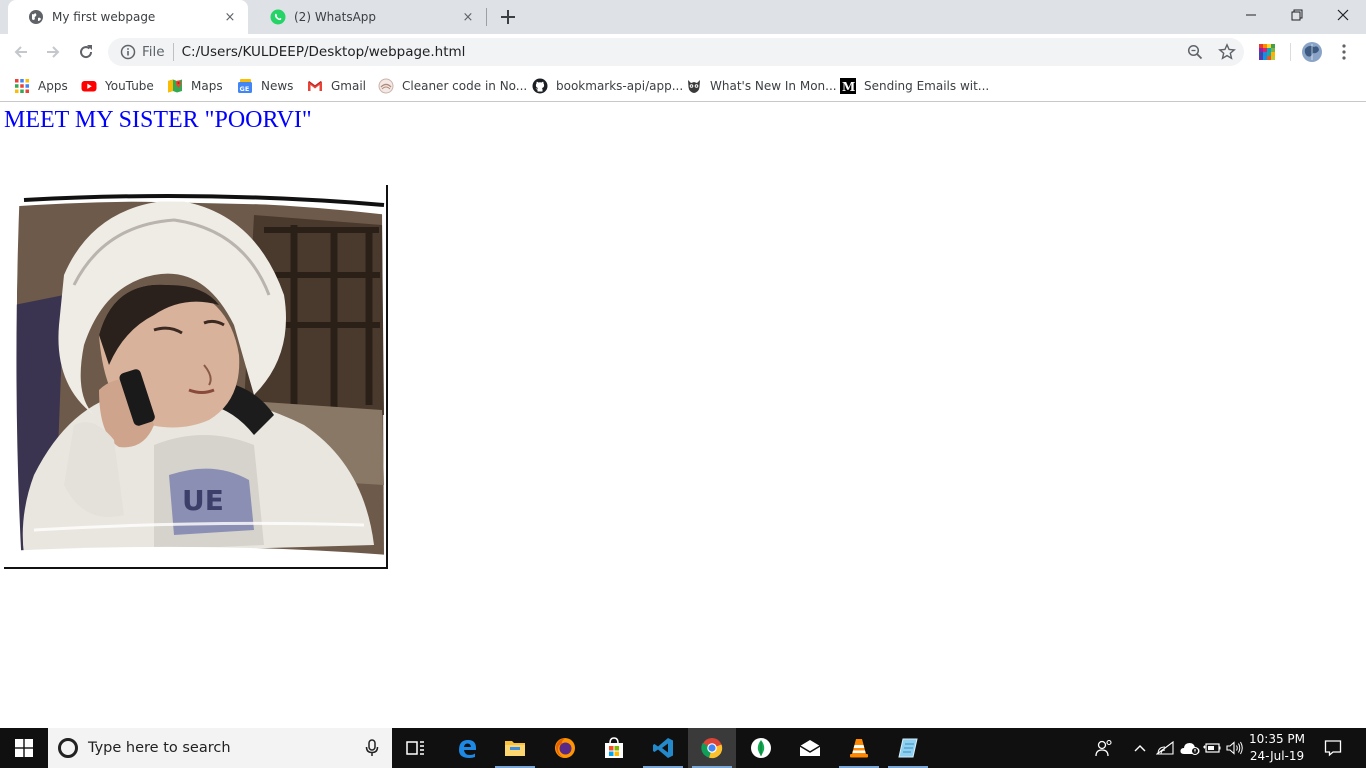 Image resolution: width=1366 pixels, height=768 pixels. I want to click on reload-button, so click(86, 52).